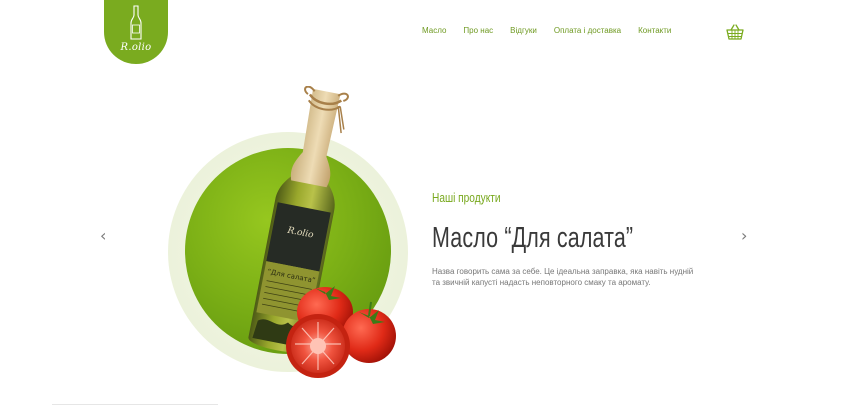 The image size is (850, 407). I want to click on carousel-prev-button: ‹, so click(103, 236).